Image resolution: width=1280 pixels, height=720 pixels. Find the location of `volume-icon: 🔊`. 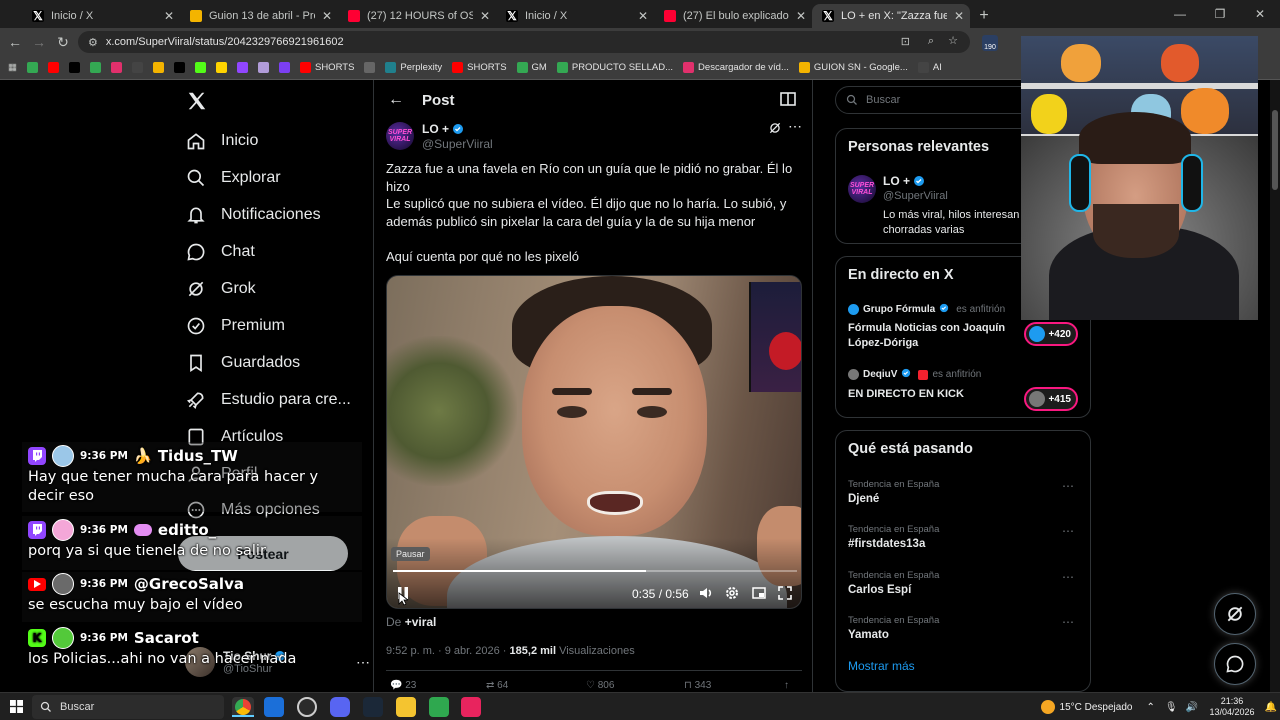

volume-icon: 🔊 is located at coordinates (1192, 707).